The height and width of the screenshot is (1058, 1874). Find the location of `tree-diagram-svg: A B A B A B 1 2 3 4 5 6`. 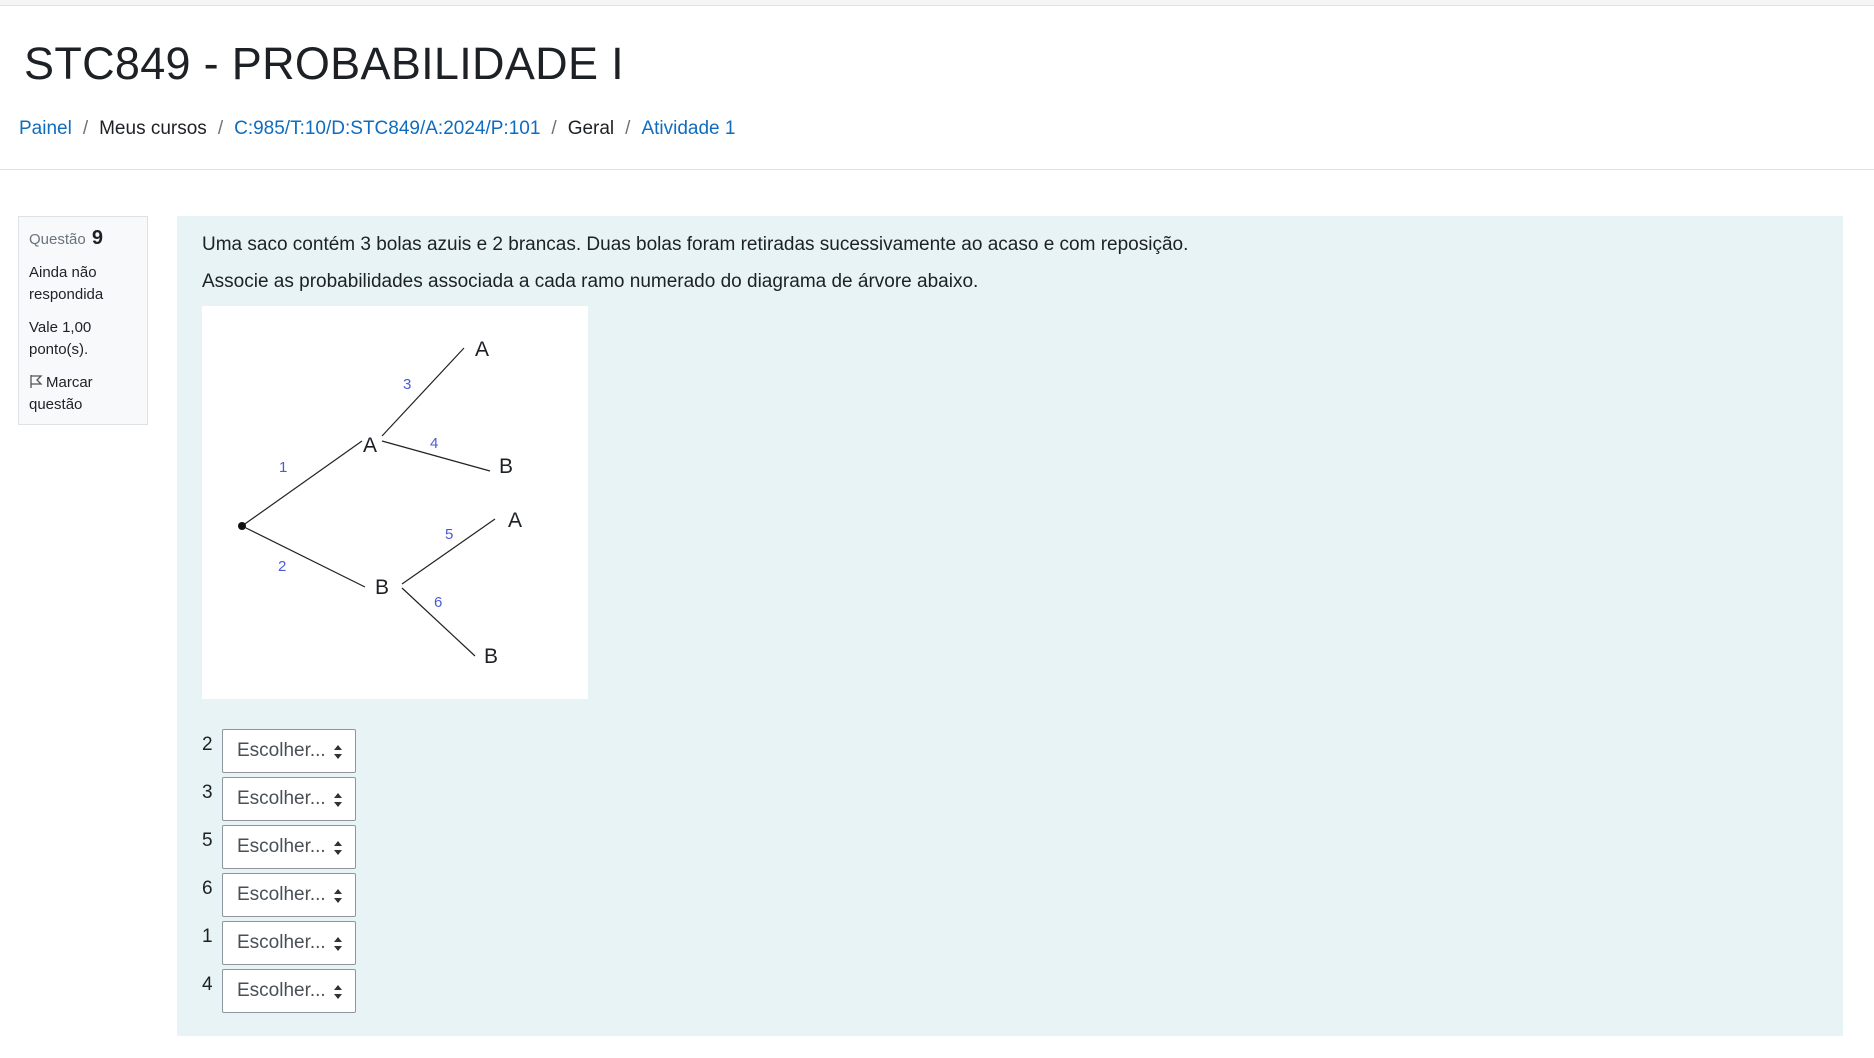

tree-diagram-svg: A B A B A B 1 2 3 4 5 6 is located at coordinates (380, 503).